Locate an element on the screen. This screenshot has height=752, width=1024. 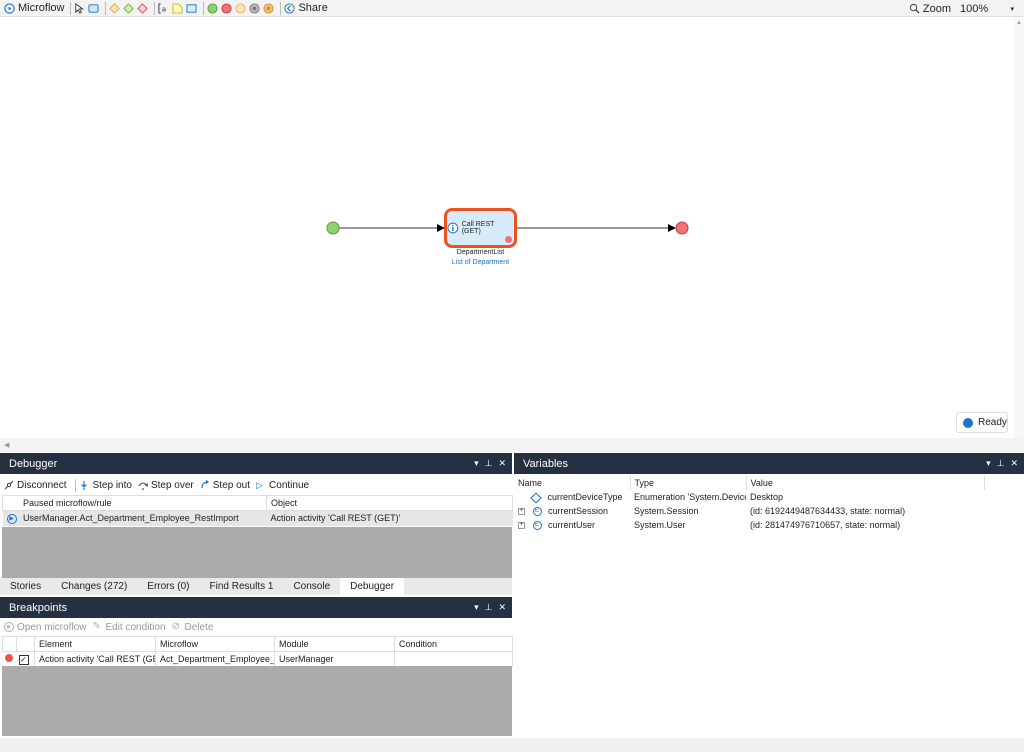
start-event is located at coordinates (333, 228).